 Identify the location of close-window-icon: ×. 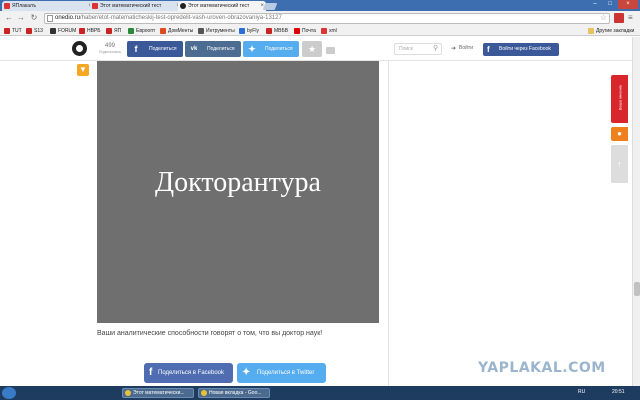
(628, 4).